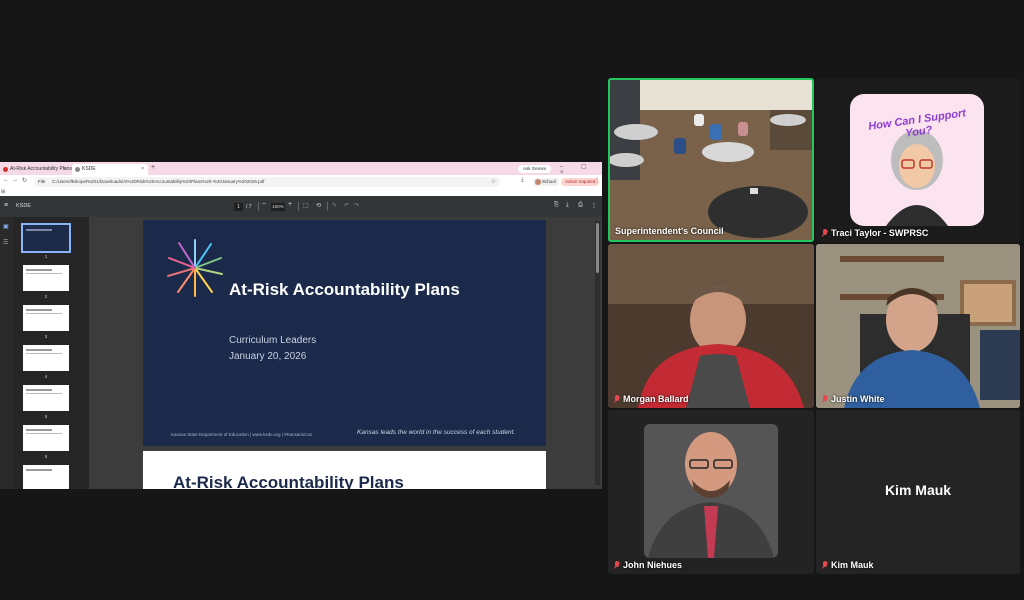  Describe the element at coordinates (249, 207) in the screenshot. I see `page-total: / 7` at that location.